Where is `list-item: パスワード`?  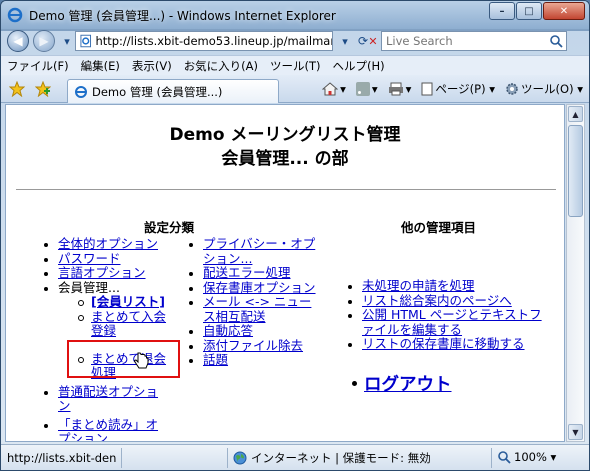
list-item: パスワード is located at coordinates (106, 259).